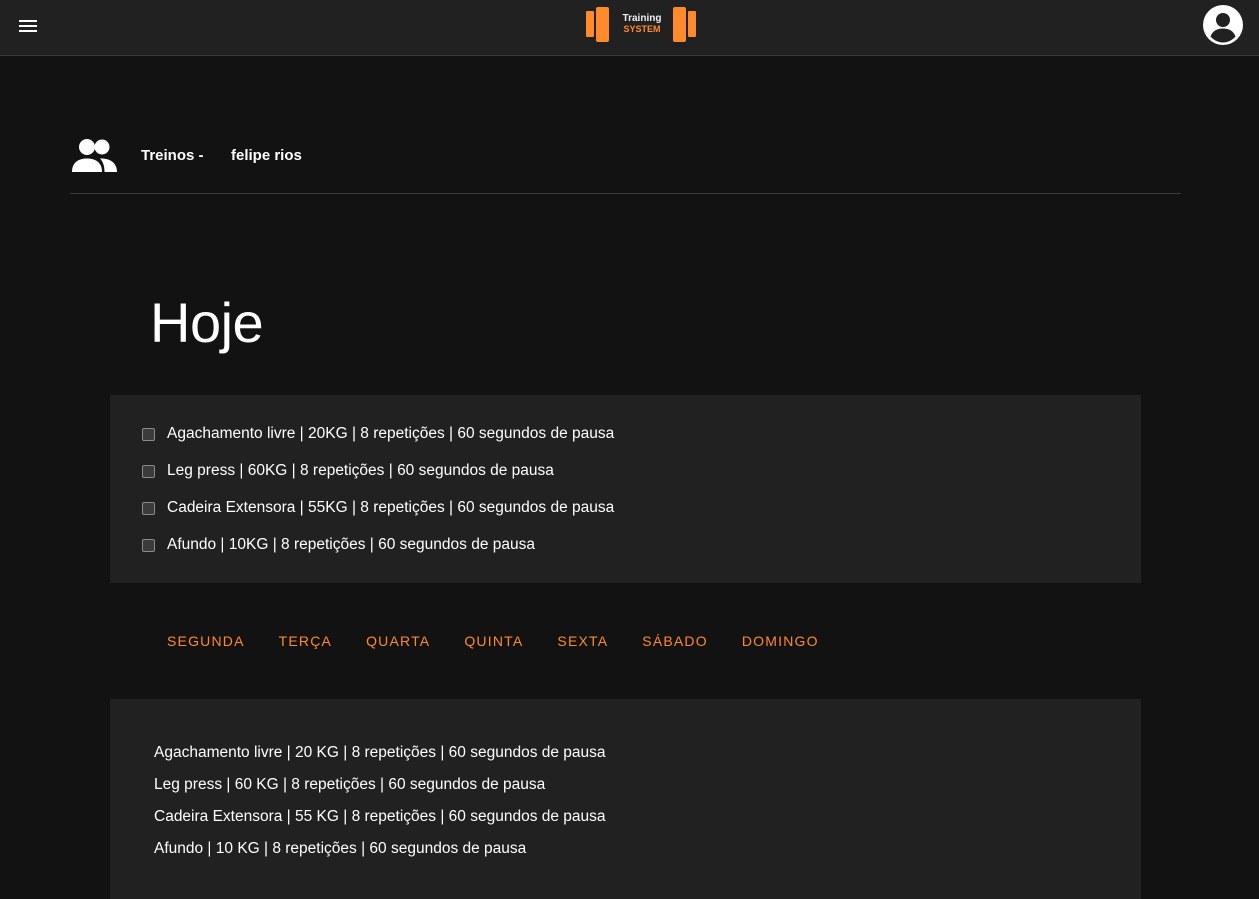  I want to click on app-logo: Training SYSTEM, so click(642, 25).